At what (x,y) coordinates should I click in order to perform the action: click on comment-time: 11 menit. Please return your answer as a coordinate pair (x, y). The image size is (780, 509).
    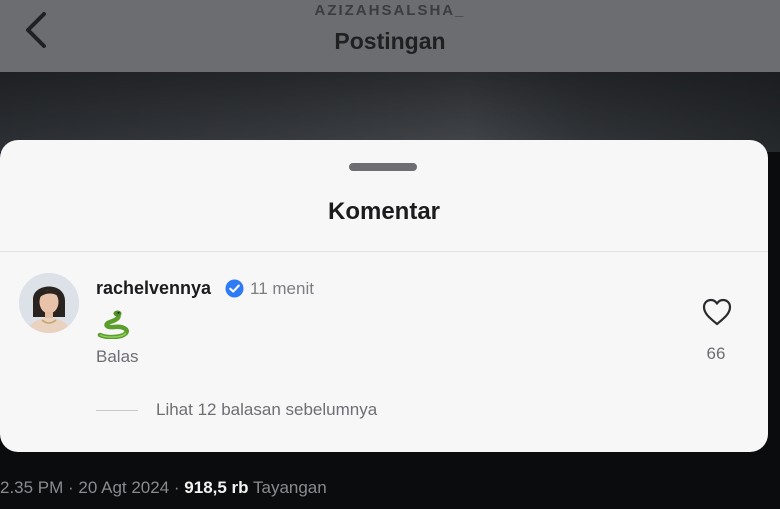
    Looking at the image, I should click on (282, 288).